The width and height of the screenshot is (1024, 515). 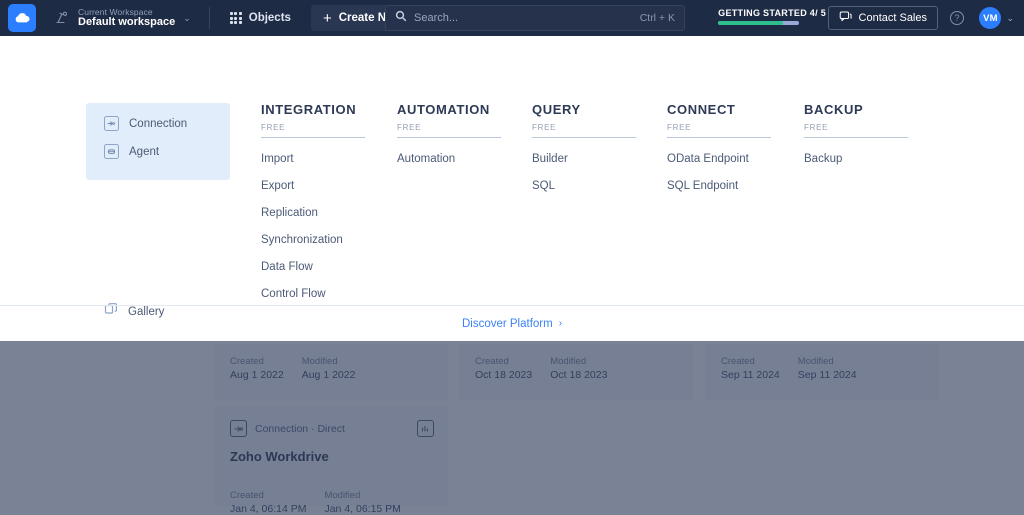 I want to click on discover-platform-bar: Discover Platform ›, so click(x=512, y=323).